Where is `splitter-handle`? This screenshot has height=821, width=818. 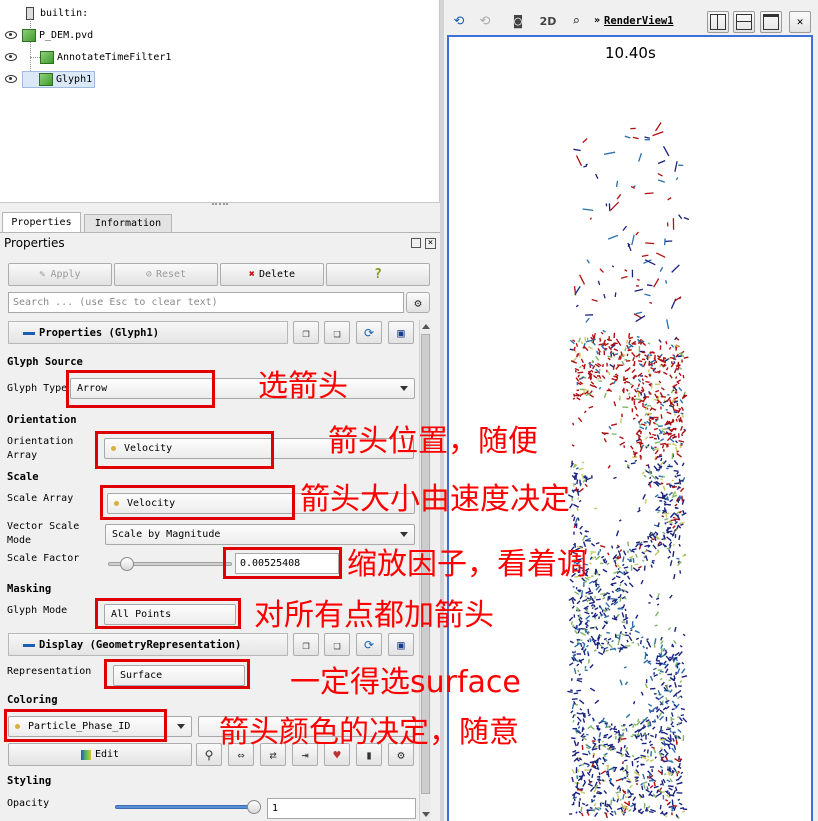
splitter-handle is located at coordinates (220, 205).